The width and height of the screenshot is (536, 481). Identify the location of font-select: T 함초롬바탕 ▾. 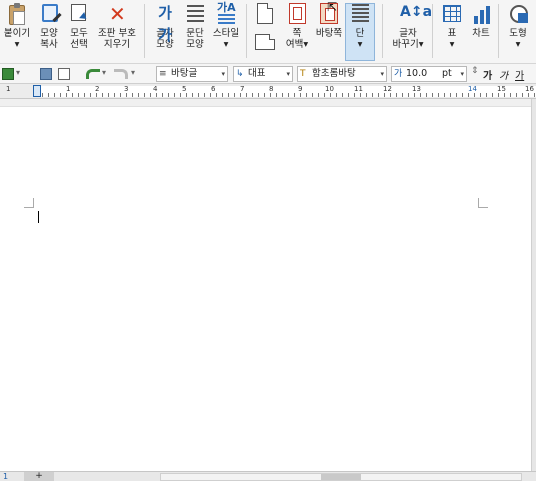
(342, 74).